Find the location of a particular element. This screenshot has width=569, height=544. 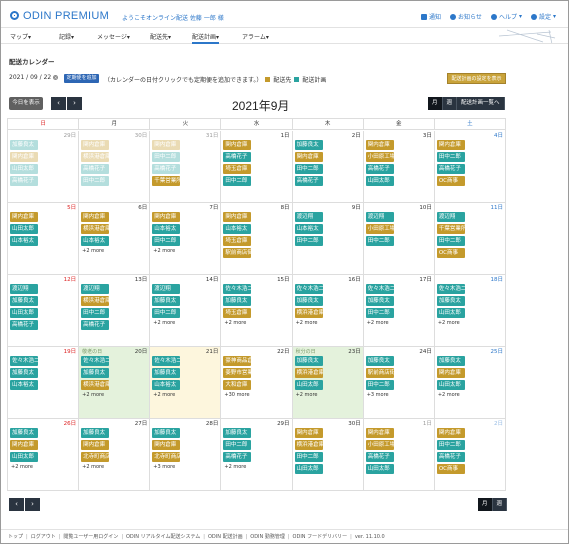

next-month-button: › is located at coordinates (74, 103).